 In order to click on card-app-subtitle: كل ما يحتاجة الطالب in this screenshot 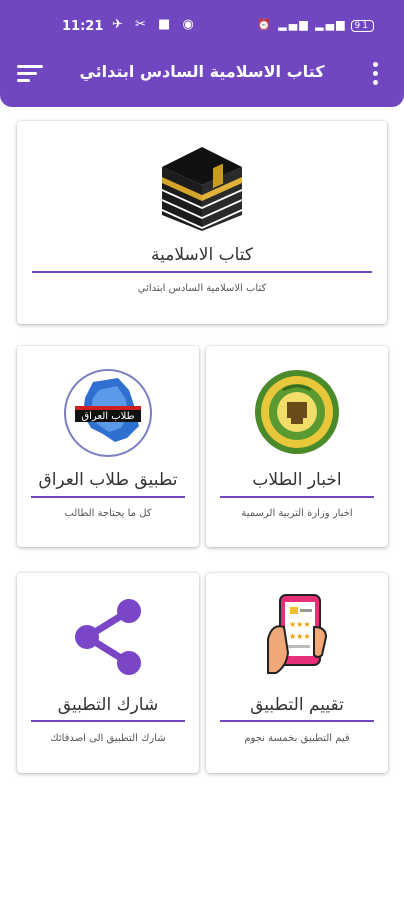, I will do `click(108, 513)`.